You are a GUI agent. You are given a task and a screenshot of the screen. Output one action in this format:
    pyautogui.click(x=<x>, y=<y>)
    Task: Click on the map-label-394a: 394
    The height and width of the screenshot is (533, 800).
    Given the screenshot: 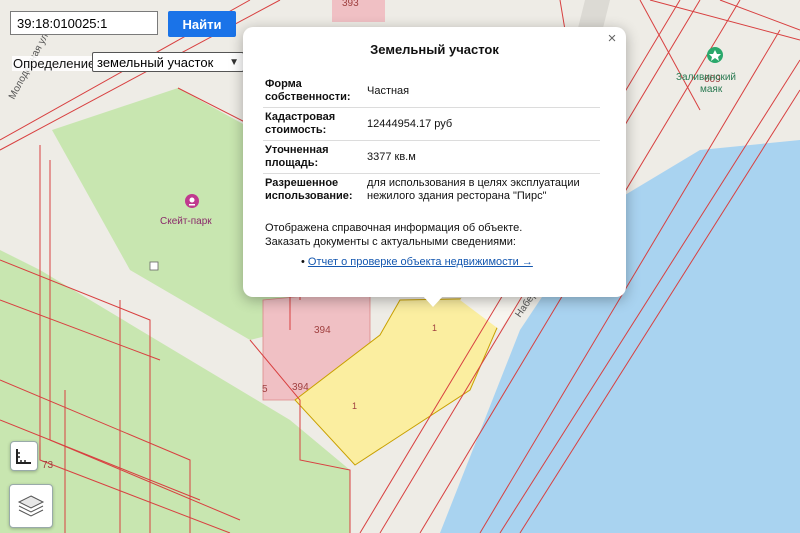 What is the action you would take?
    pyautogui.click(x=322, y=330)
    